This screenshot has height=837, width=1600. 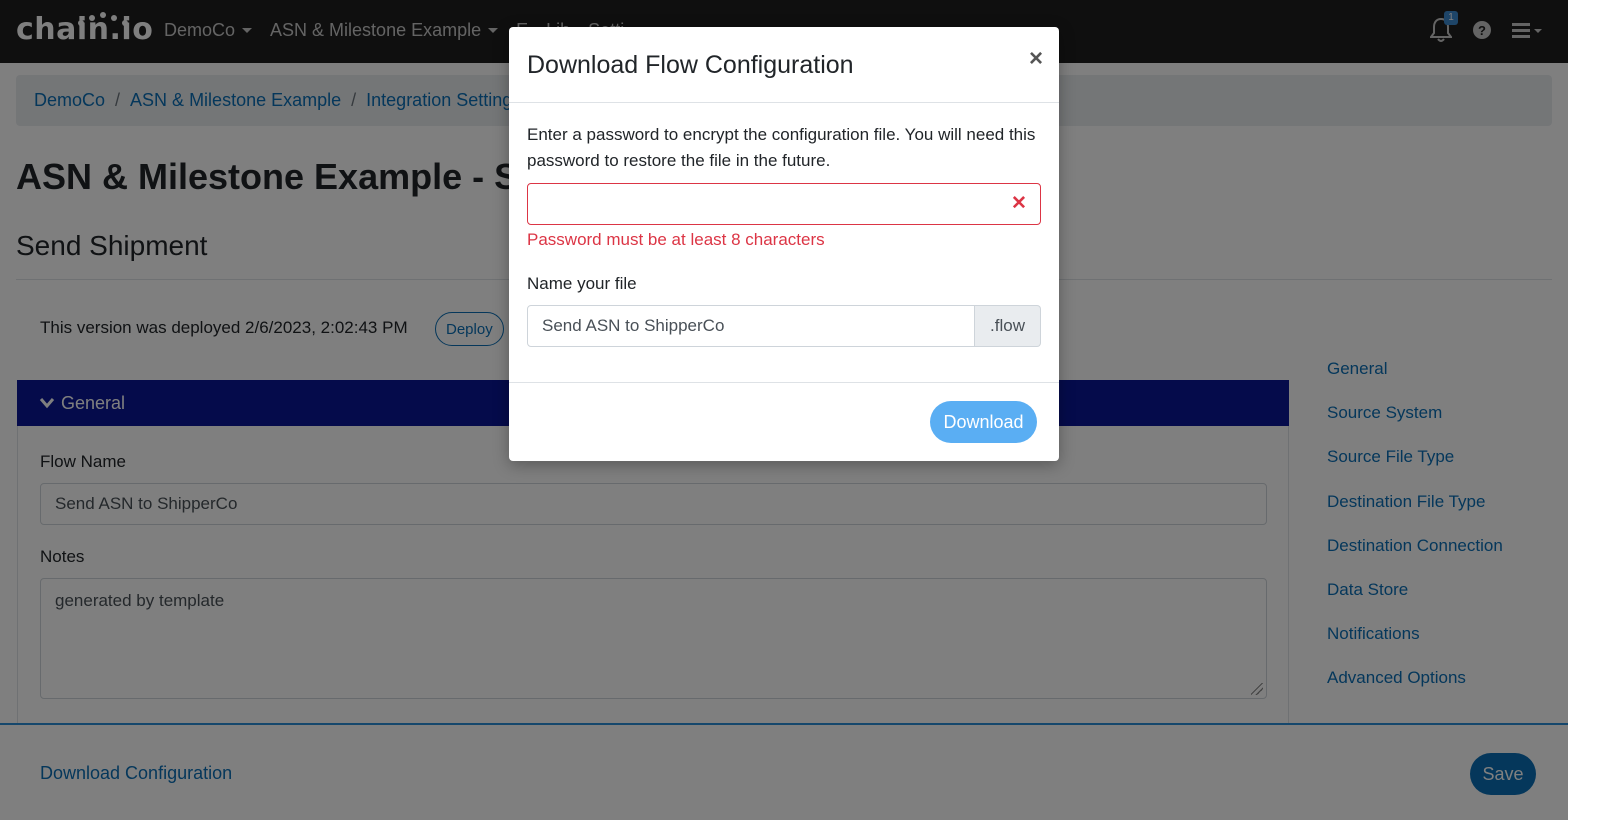 I want to click on password-input, so click(x=784, y=204).